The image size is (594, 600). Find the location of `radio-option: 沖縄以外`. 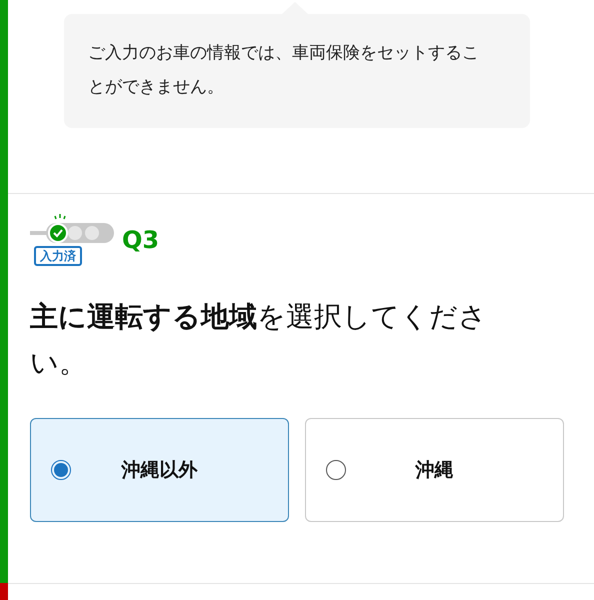

radio-option: 沖縄以外 is located at coordinates (159, 470).